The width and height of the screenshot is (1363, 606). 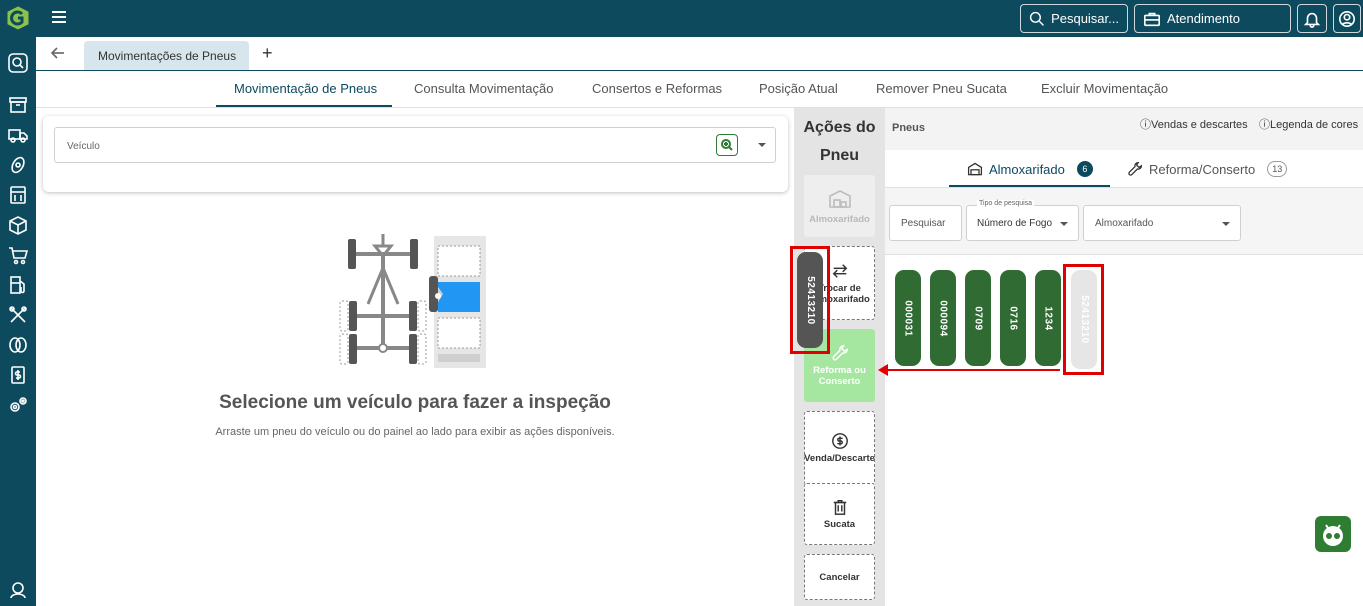 What do you see at coordinates (839, 141) in the screenshot?
I see `actions-title: Ações do Pneu` at bounding box center [839, 141].